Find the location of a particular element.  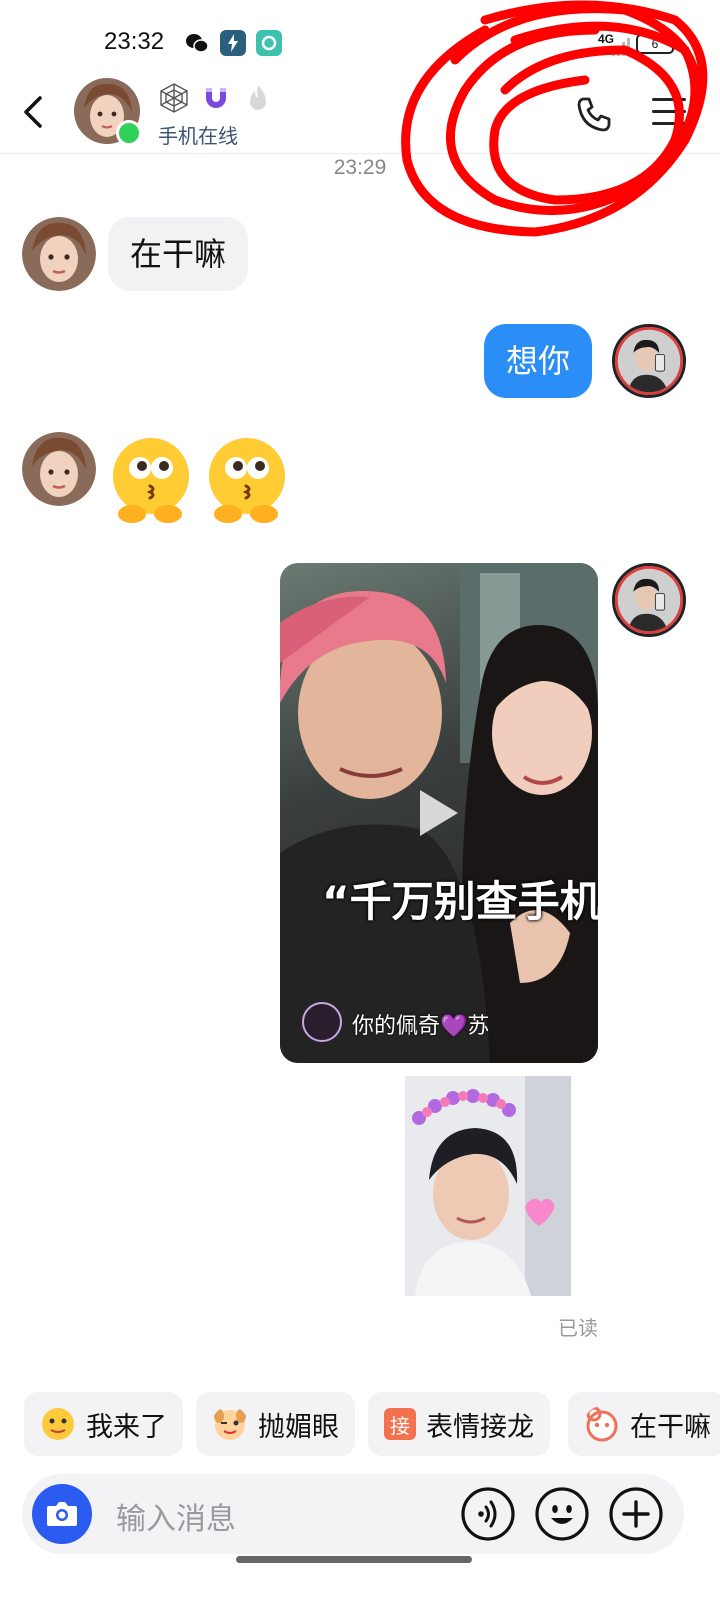

home-indicator is located at coordinates (354, 1559).